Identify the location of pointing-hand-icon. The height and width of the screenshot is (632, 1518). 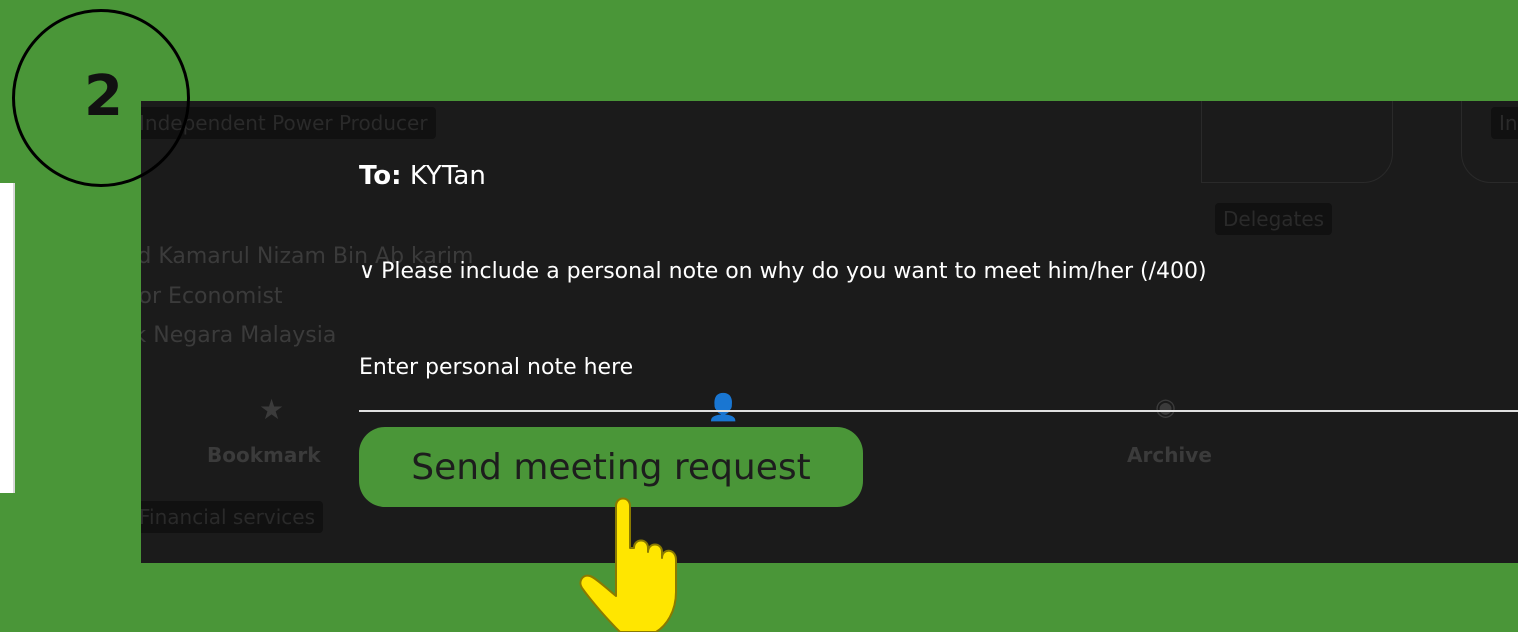
(628, 564).